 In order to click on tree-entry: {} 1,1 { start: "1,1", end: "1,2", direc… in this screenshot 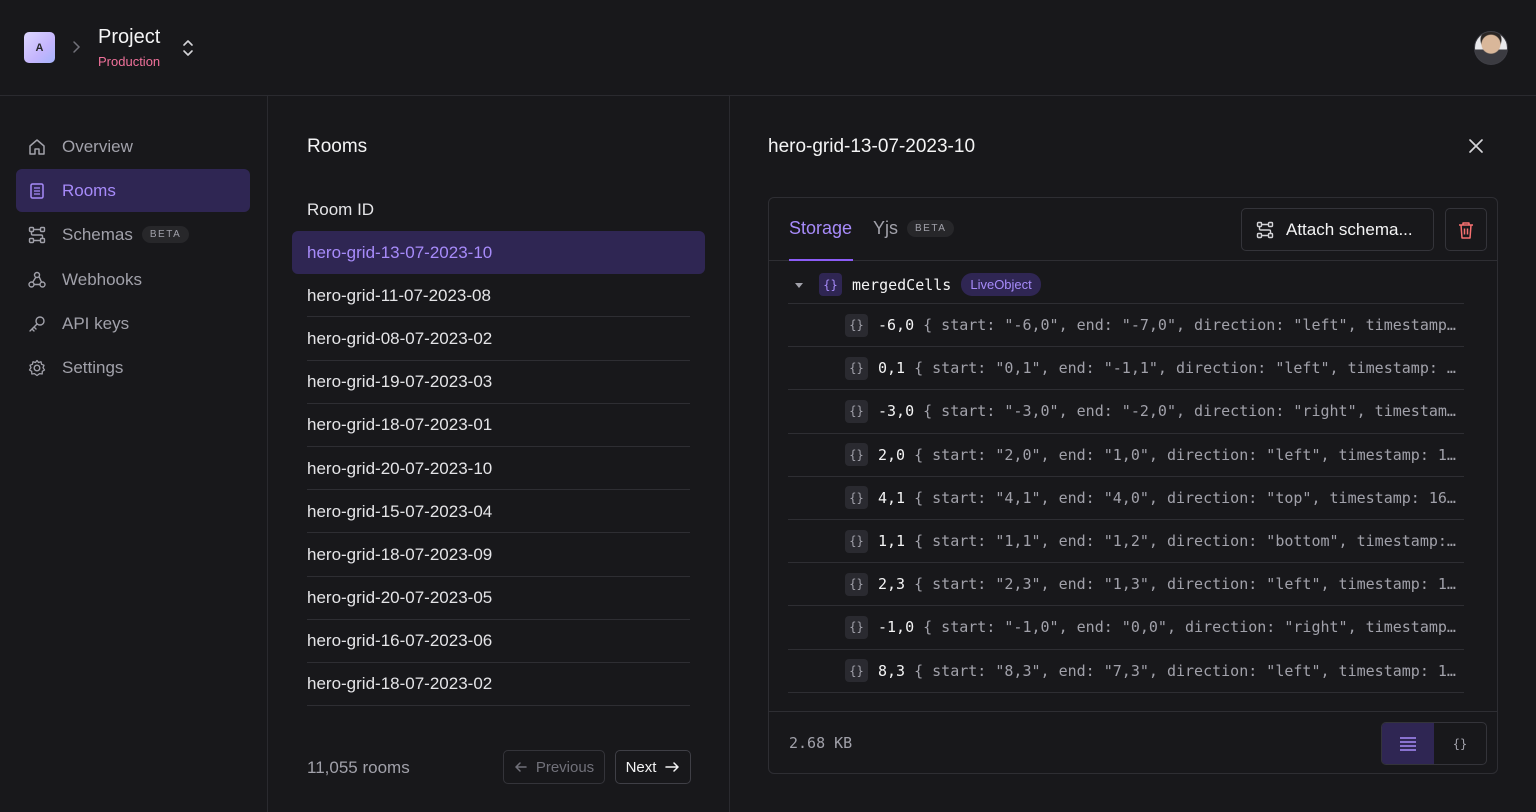, I will do `click(1126, 542)`.